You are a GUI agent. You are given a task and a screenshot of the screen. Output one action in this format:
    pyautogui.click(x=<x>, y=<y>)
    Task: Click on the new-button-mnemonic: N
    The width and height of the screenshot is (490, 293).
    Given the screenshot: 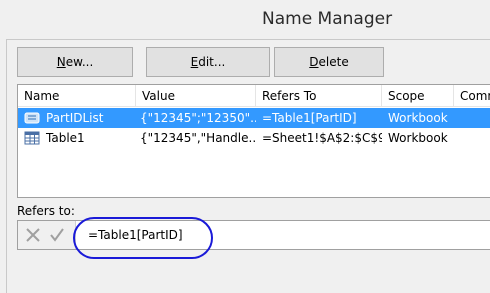 What is the action you would take?
    pyautogui.click(x=61, y=62)
    